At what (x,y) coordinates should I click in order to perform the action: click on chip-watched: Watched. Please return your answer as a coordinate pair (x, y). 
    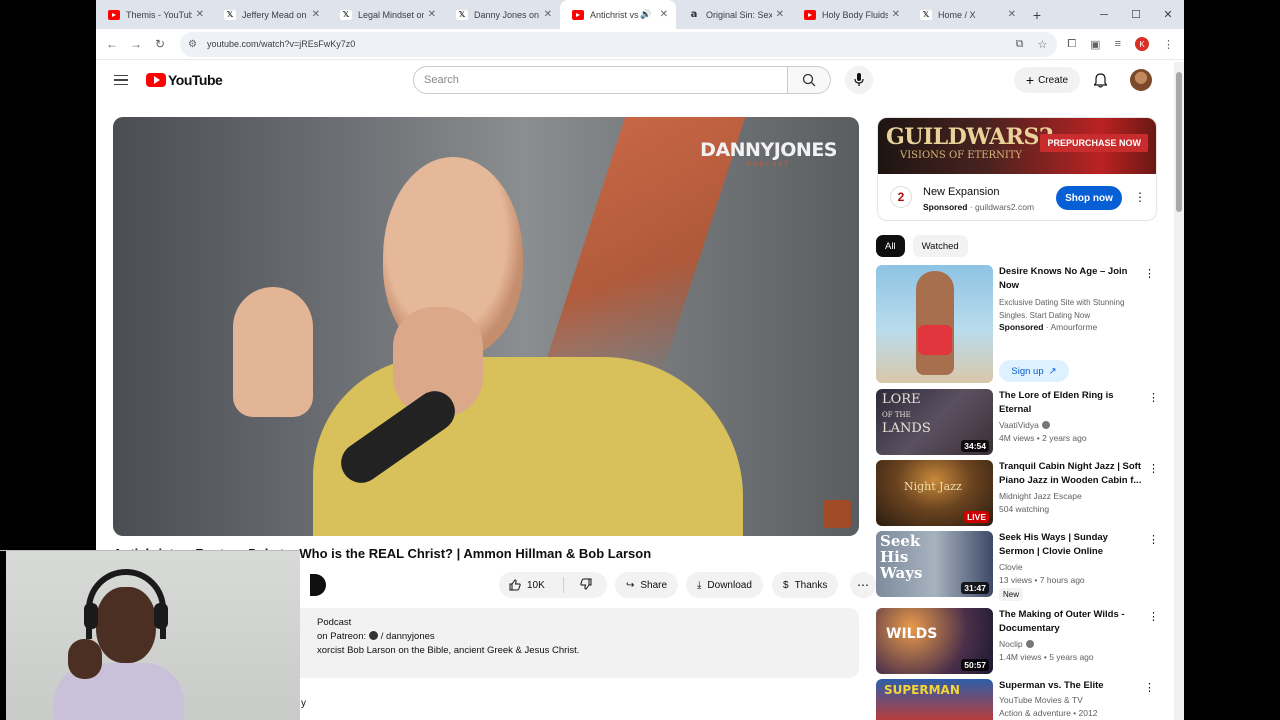
    Looking at the image, I should click on (940, 246).